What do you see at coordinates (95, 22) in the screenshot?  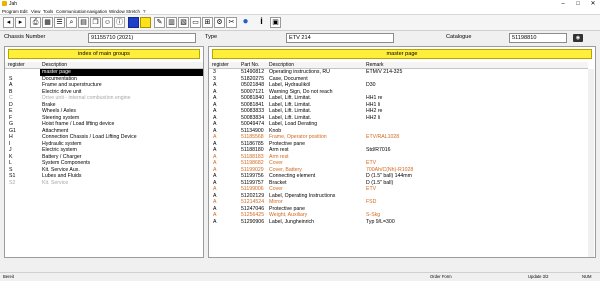 I see `copy-icon: ❐` at bounding box center [95, 22].